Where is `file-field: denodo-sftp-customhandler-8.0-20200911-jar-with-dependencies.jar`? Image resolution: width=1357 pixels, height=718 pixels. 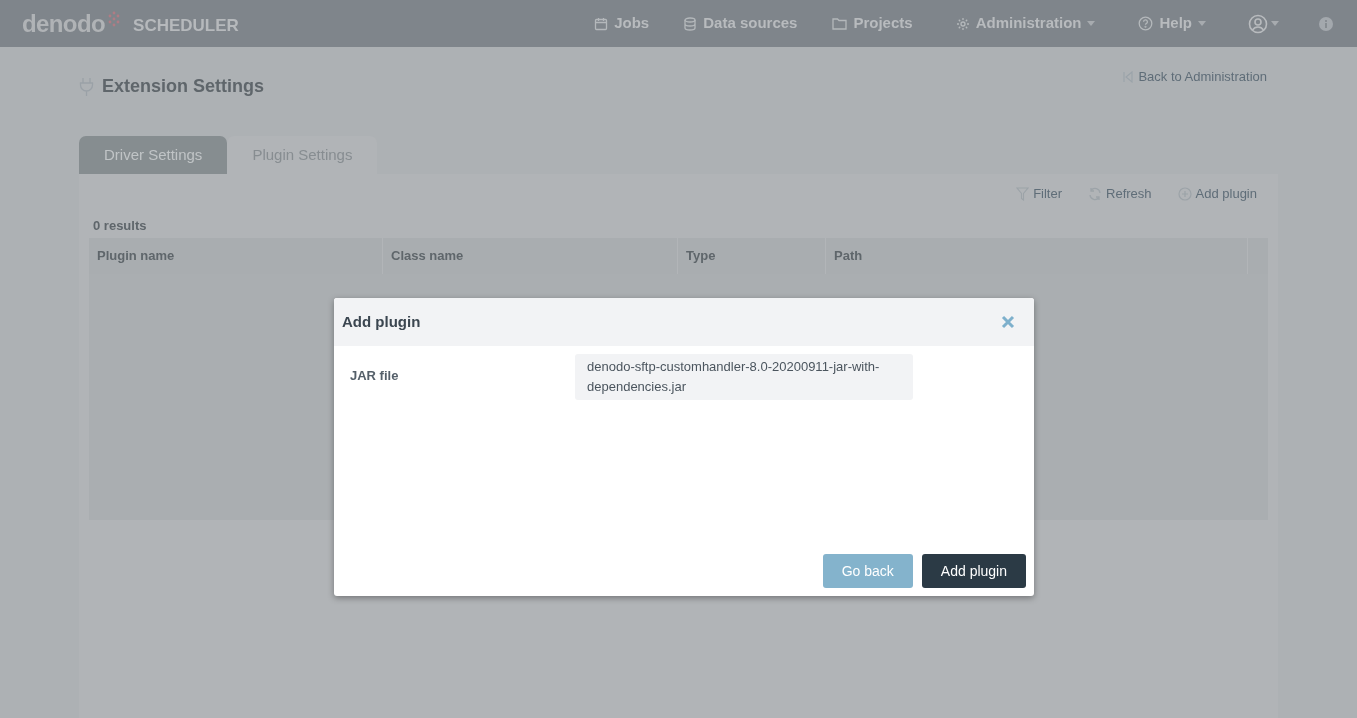 file-field: denodo-sftp-customhandler-8.0-20200911-jar-with-dependencies.jar is located at coordinates (744, 377).